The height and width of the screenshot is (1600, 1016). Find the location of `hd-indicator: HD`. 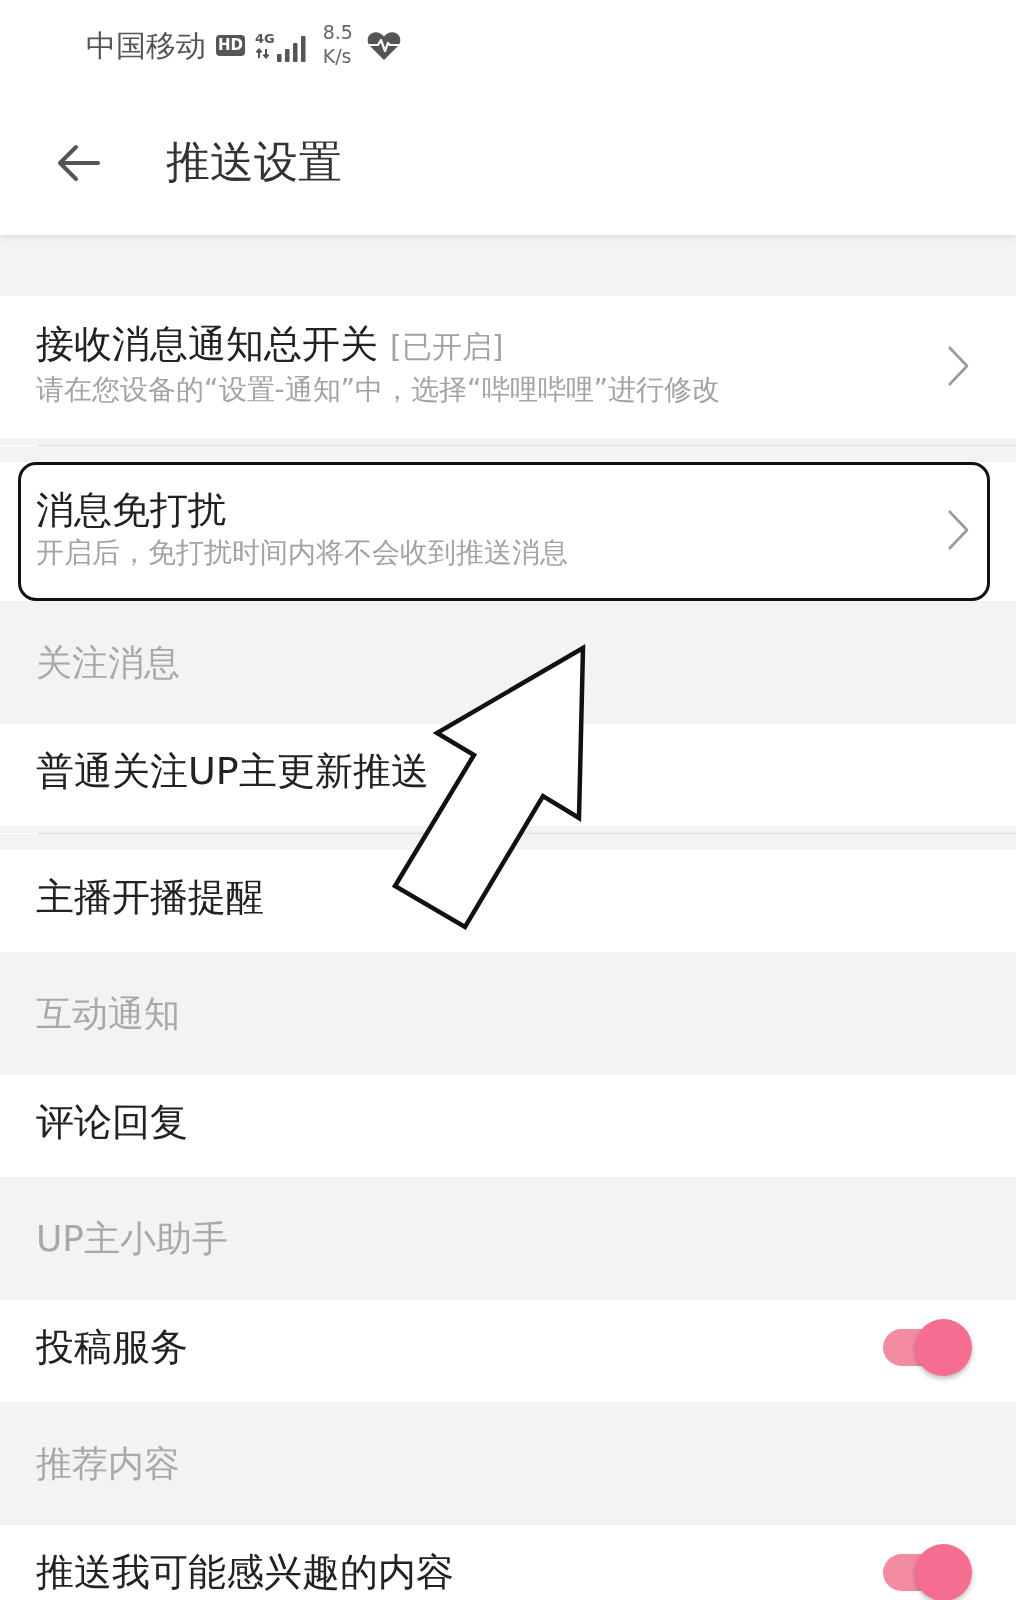

hd-indicator: HD is located at coordinates (230, 45).